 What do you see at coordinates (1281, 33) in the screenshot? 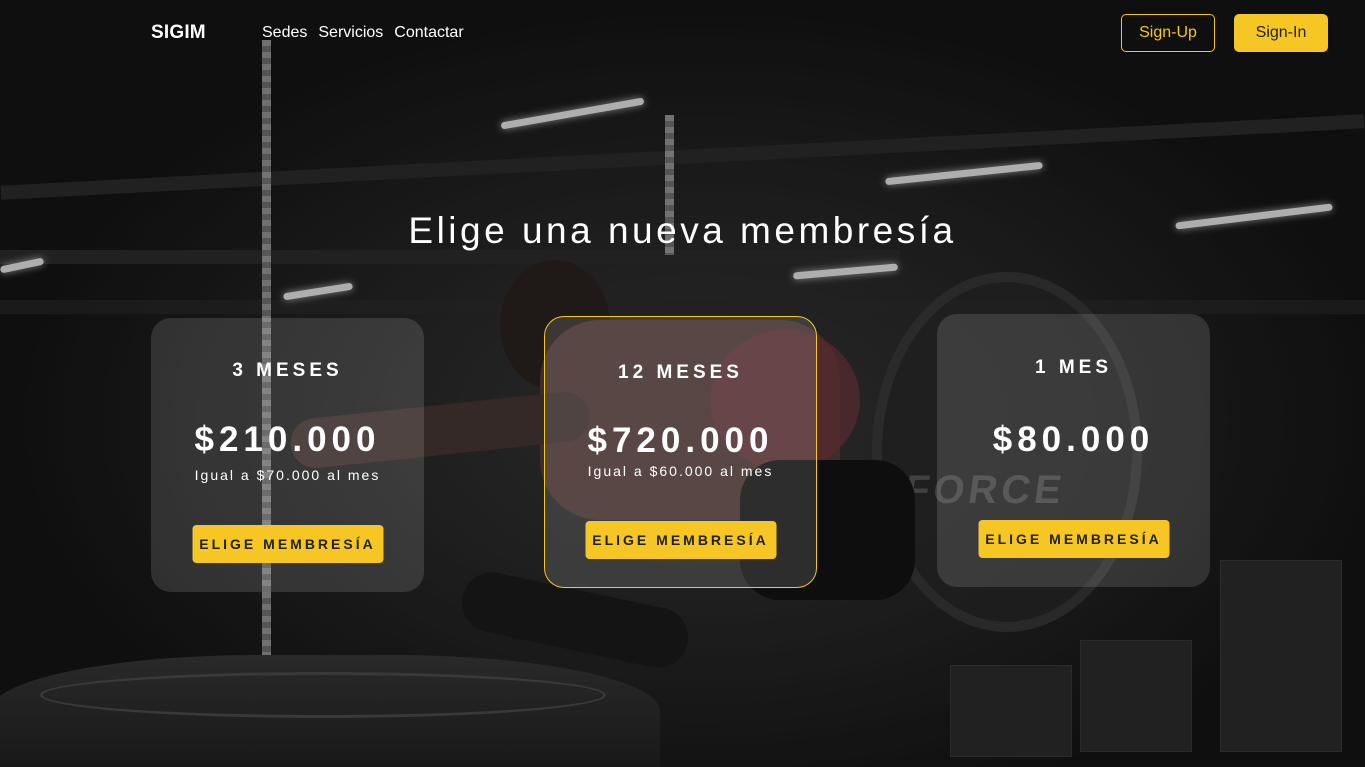
I see `signin-button: Sign-In` at bounding box center [1281, 33].